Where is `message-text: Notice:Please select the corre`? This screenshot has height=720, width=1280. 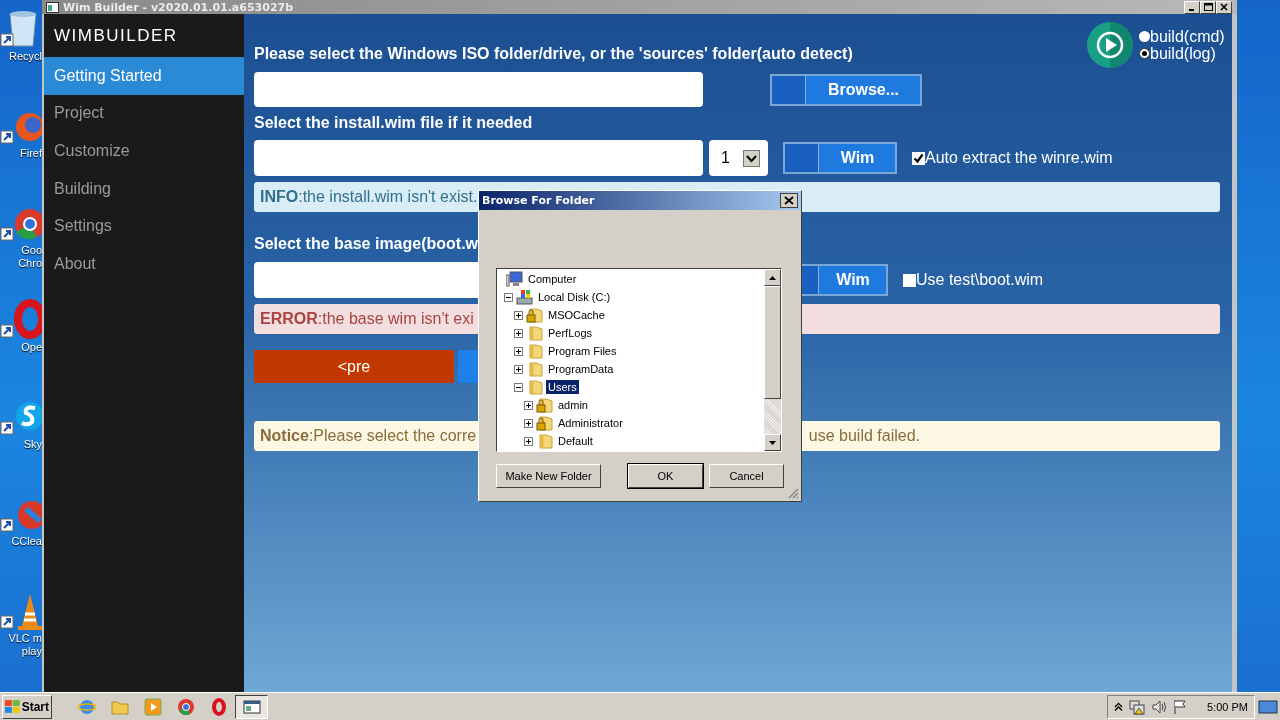
message-text: Notice:Please select the corre is located at coordinates (368, 436).